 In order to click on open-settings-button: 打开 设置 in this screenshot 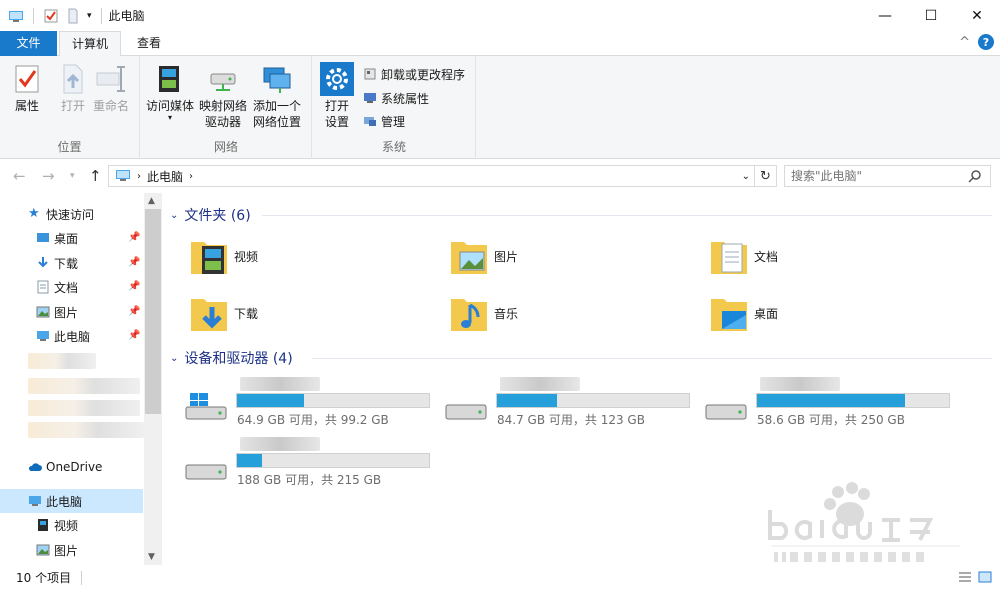, I will do `click(337, 96)`.